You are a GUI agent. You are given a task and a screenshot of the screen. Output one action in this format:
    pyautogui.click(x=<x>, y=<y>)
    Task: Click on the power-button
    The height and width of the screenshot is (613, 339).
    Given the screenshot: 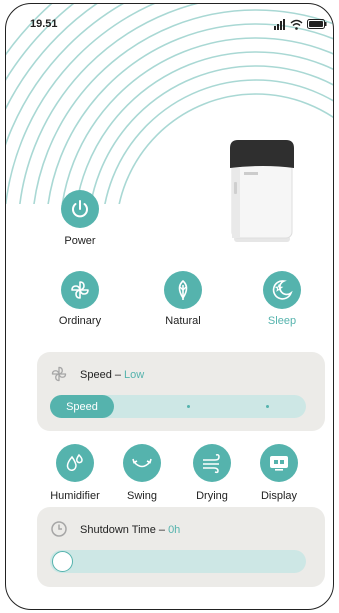 What is the action you would take?
    pyautogui.click(x=80, y=209)
    